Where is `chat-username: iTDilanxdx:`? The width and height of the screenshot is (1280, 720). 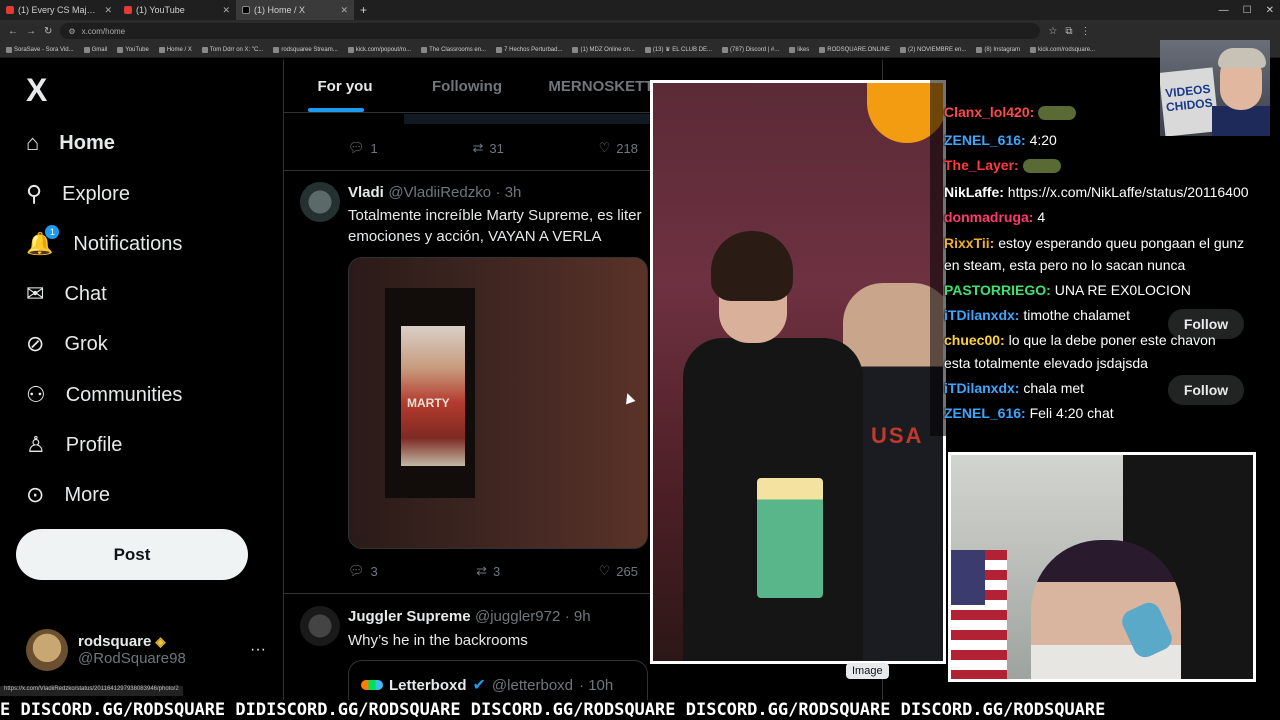 chat-username: iTDilanxdx: is located at coordinates (982, 388).